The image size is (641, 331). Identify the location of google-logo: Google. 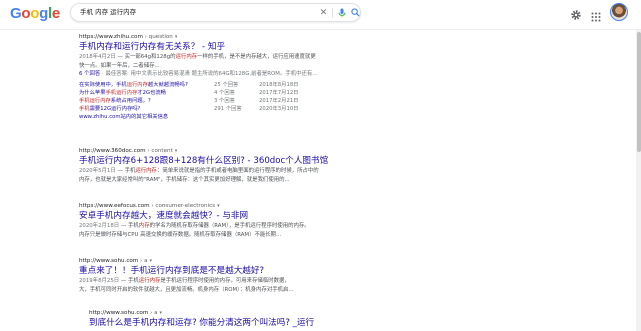
(35, 13).